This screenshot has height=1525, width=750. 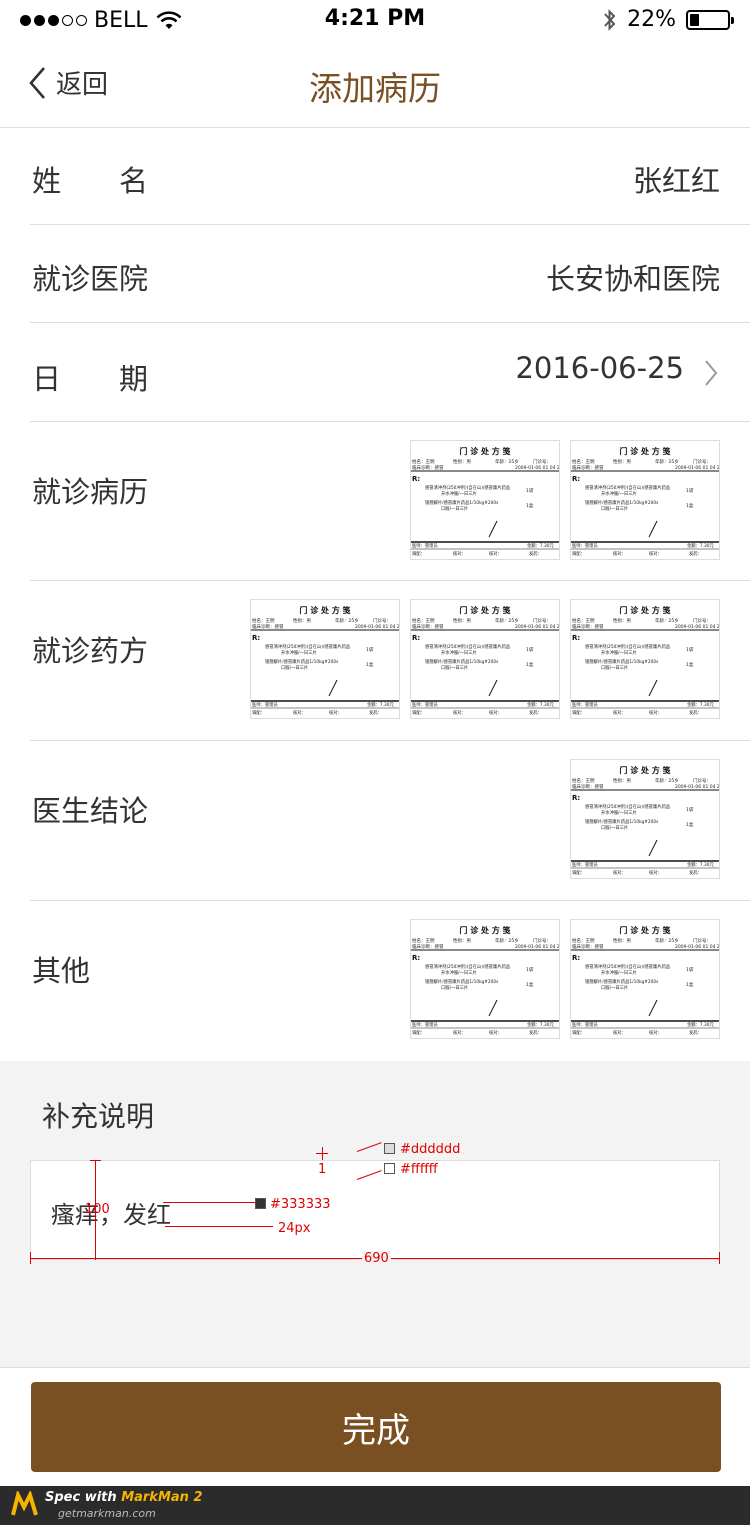 What do you see at coordinates (390, 372) in the screenshot?
I see `form-row-date: 日 期 2016-06-25` at bounding box center [390, 372].